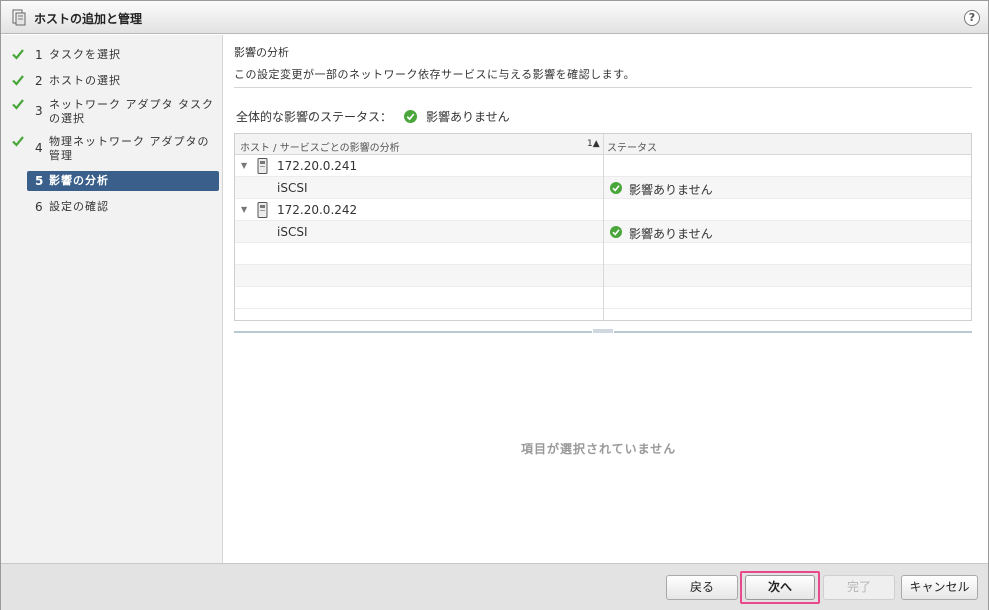 Image resolution: width=989 pixels, height=610 pixels. What do you see at coordinates (131, 111) in the screenshot?
I see `step-label: ネットワーク アダプタ タスクの選択` at bounding box center [131, 111].